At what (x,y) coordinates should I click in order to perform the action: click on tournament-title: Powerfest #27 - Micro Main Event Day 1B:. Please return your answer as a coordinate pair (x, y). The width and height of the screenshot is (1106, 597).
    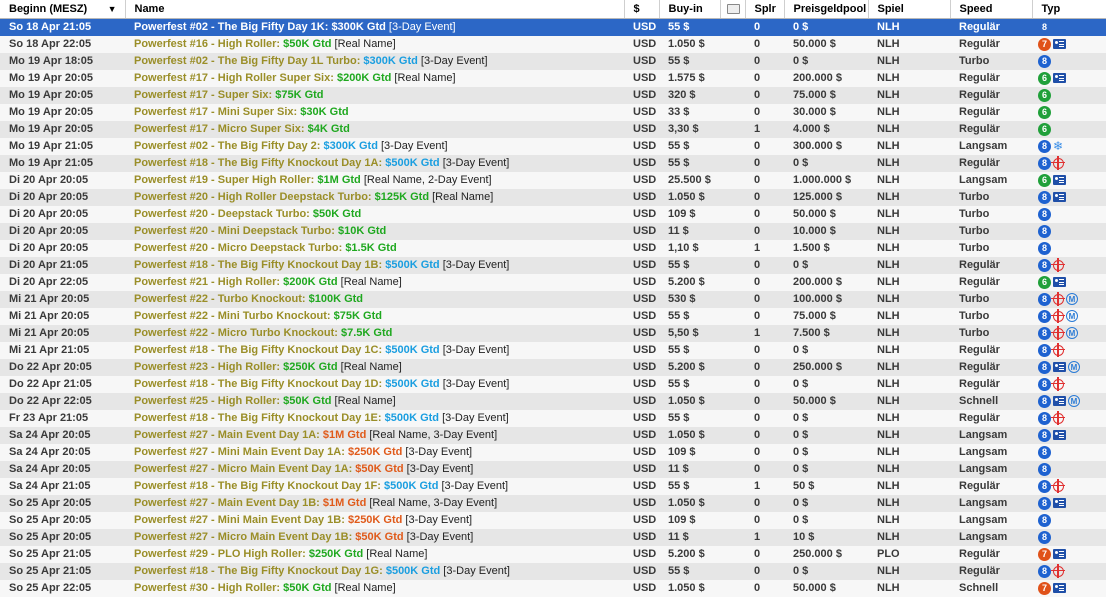
    Looking at the image, I should click on (245, 537).